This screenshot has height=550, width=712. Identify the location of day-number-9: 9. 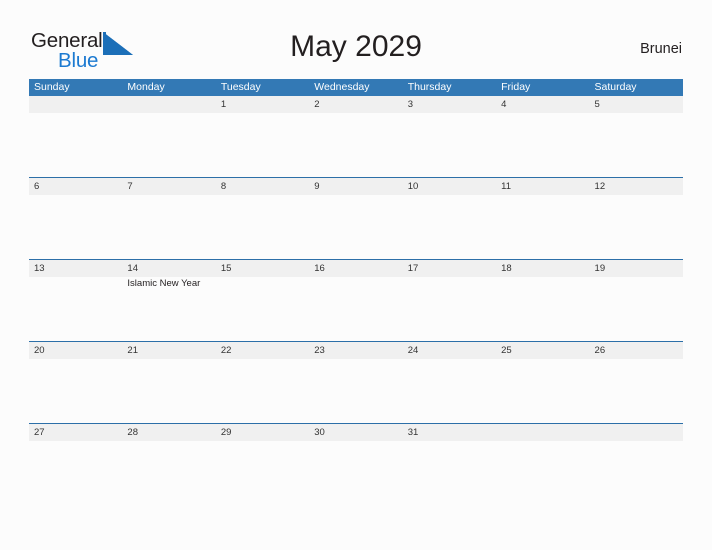
(355, 186).